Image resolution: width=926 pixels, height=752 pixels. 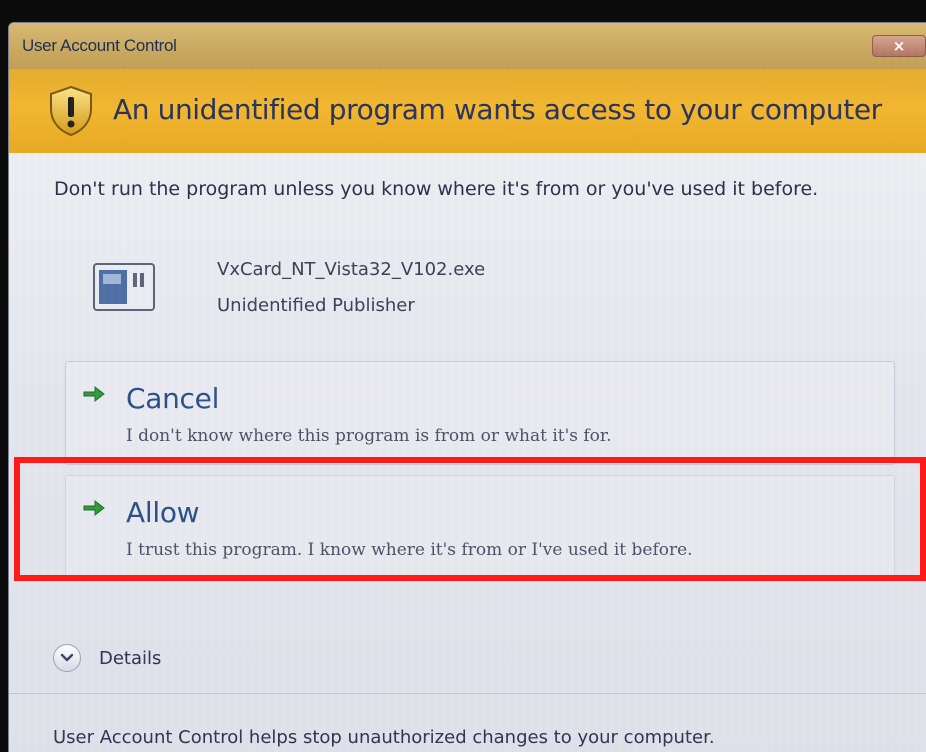 I want to click on details-label: Details, so click(x=130, y=658).